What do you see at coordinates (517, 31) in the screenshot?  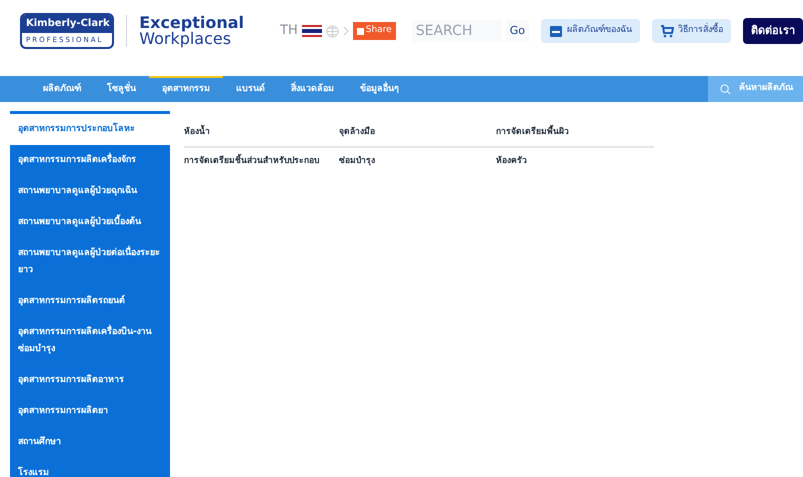 I see `go-button: Go` at bounding box center [517, 31].